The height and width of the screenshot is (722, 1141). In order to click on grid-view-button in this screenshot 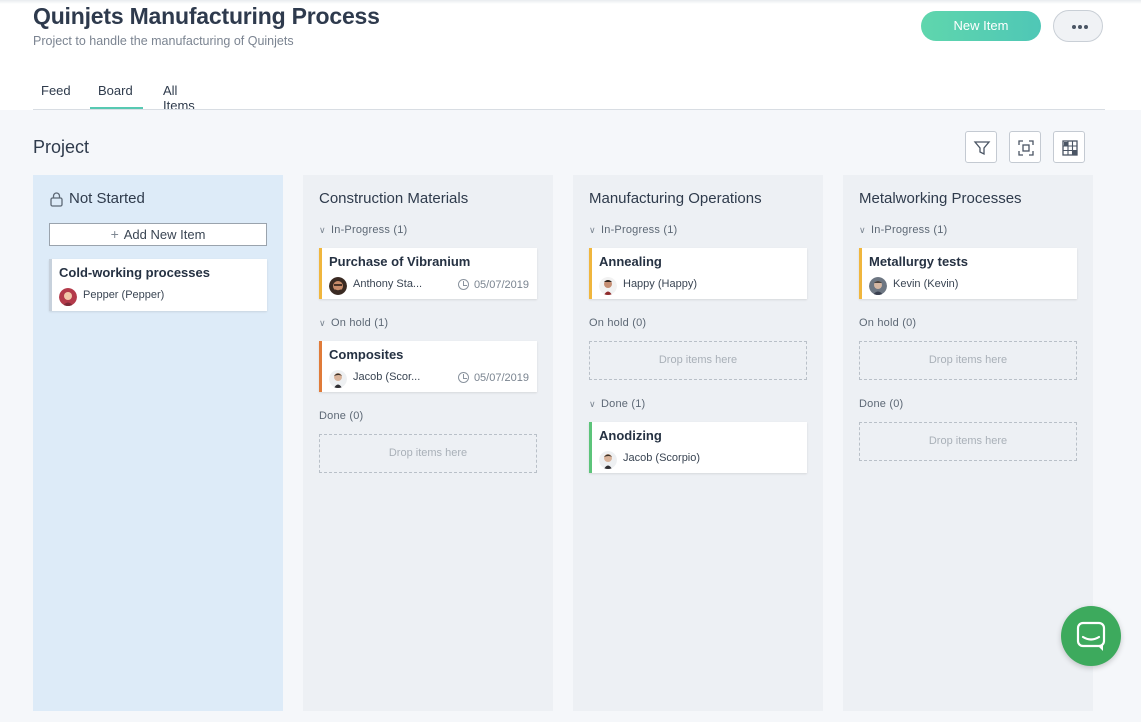, I will do `click(1069, 147)`.